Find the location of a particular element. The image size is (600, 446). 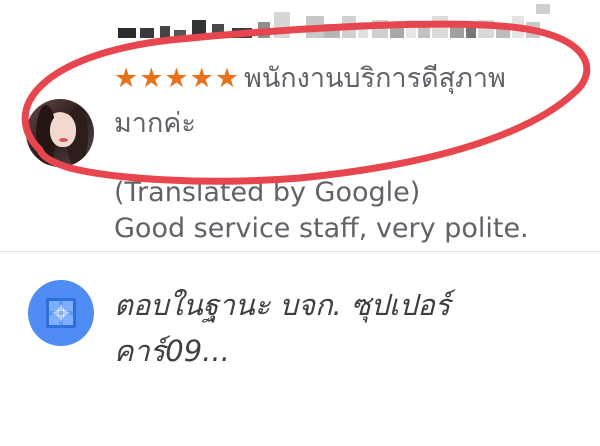

store-icon is located at coordinates (61, 313).